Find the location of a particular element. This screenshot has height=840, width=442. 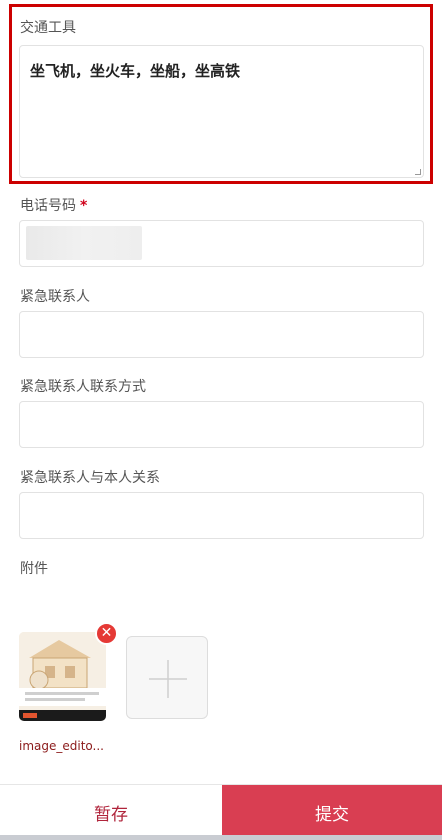

phone-label: 电话号码 * is located at coordinates (54, 206).